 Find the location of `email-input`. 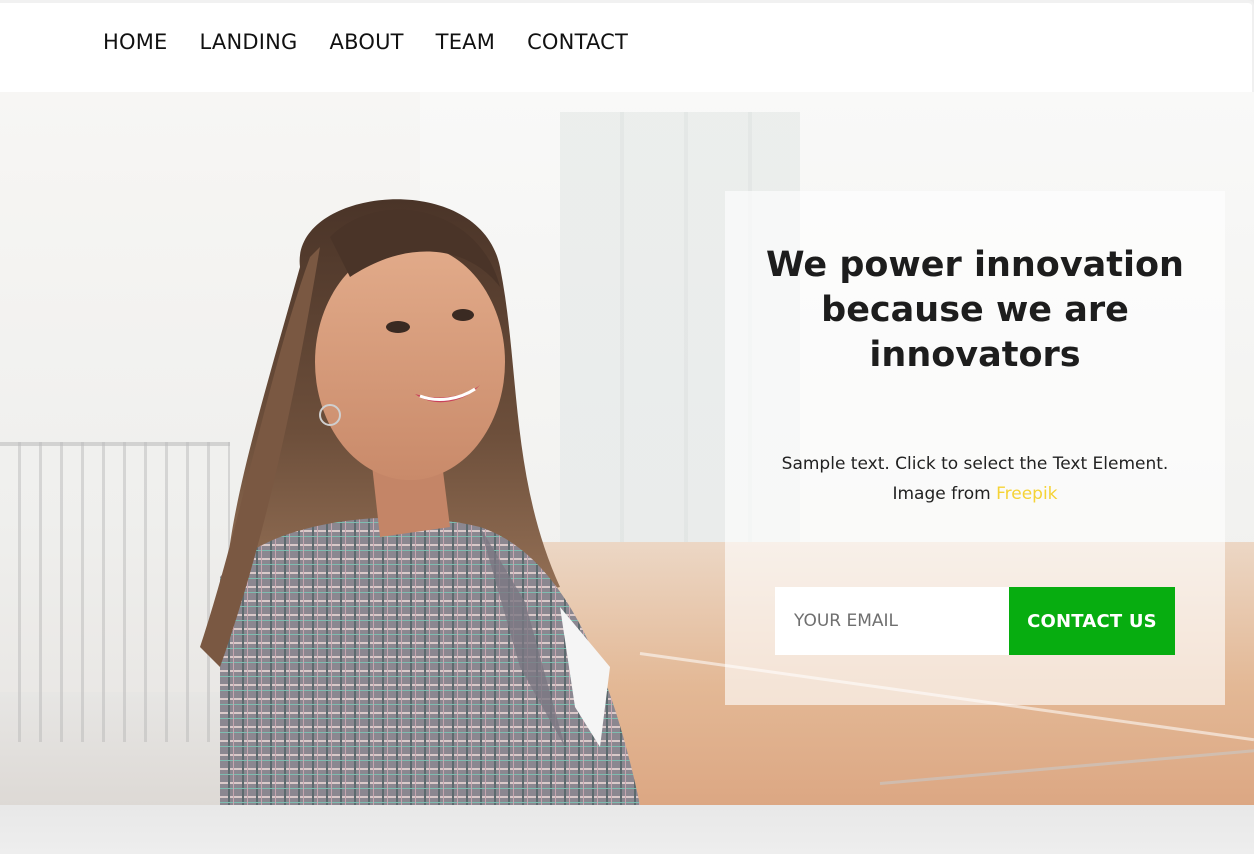

email-input is located at coordinates (892, 621).